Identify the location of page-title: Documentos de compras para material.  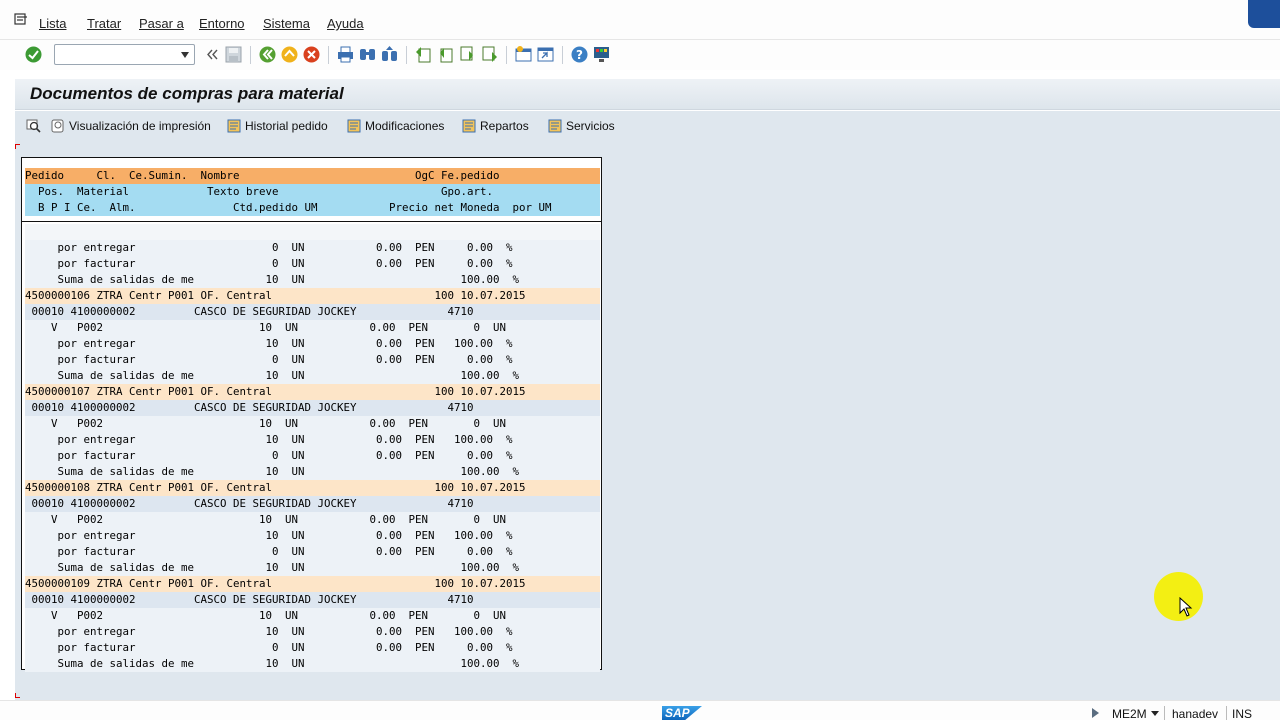
(187, 93).